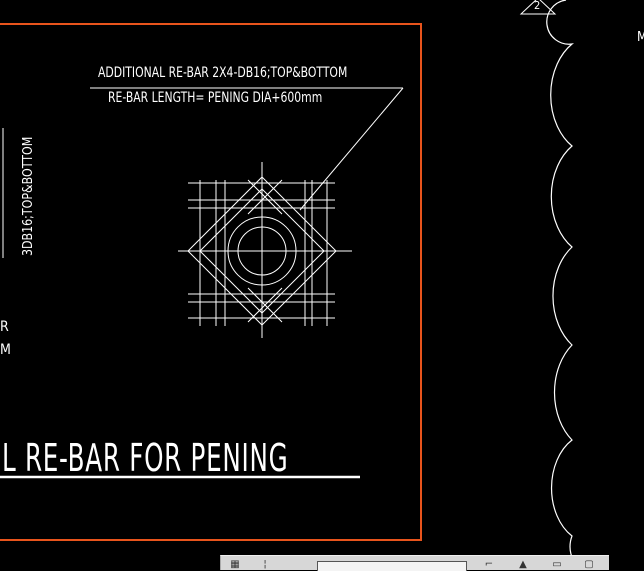 Image resolution: width=644 pixels, height=571 pixels. Describe the element at coordinates (392, 566) in the screenshot. I see `command-input` at that location.